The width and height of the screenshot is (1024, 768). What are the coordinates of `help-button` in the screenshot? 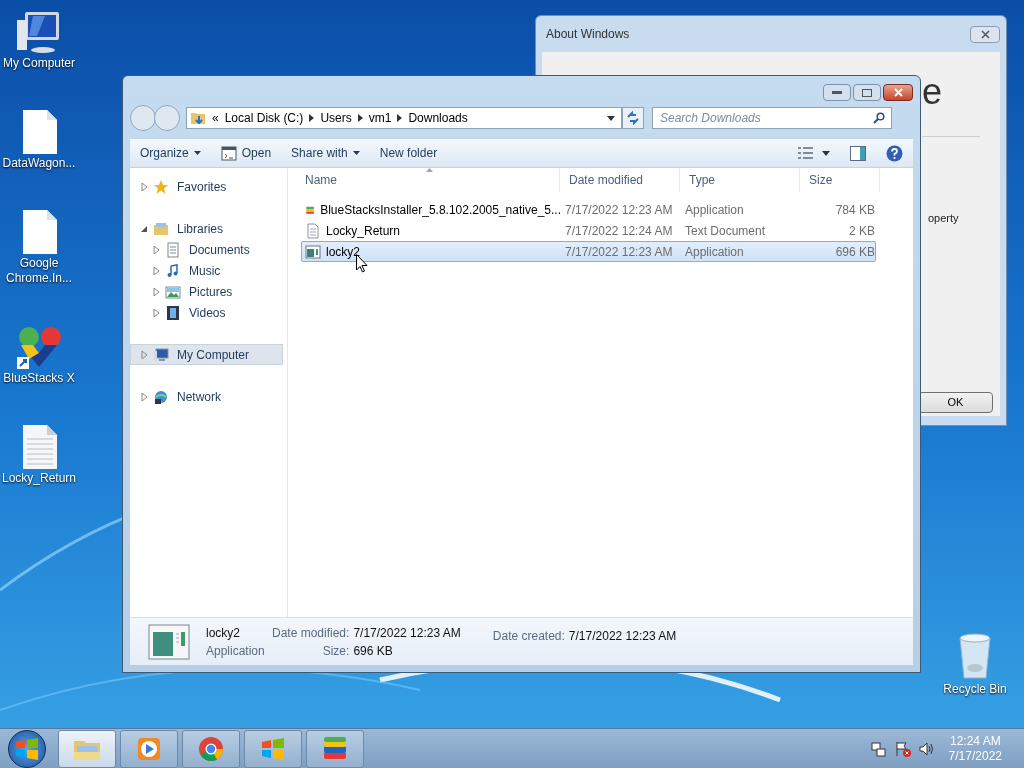 It's located at (894, 153).